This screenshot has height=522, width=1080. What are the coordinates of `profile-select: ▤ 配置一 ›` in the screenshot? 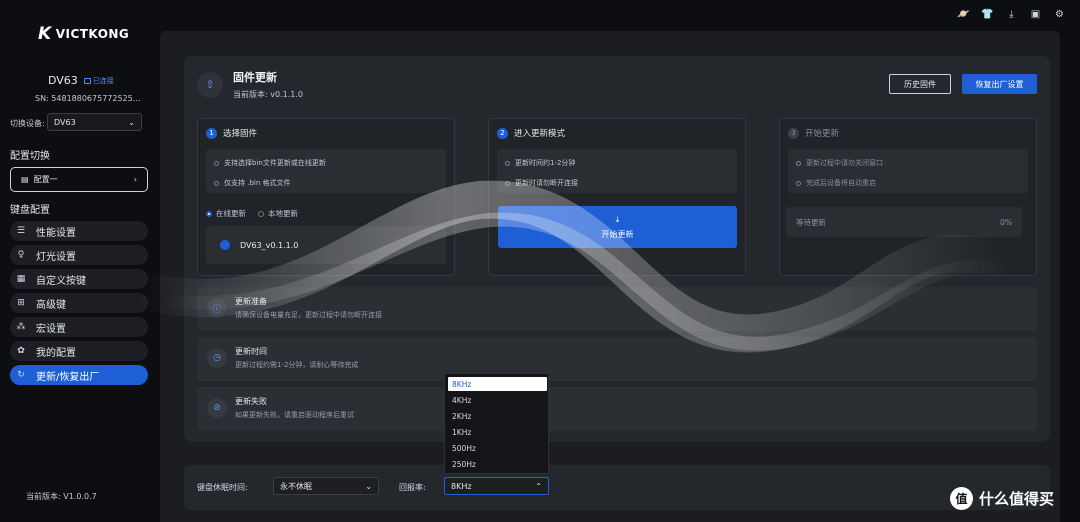 It's located at (79, 179).